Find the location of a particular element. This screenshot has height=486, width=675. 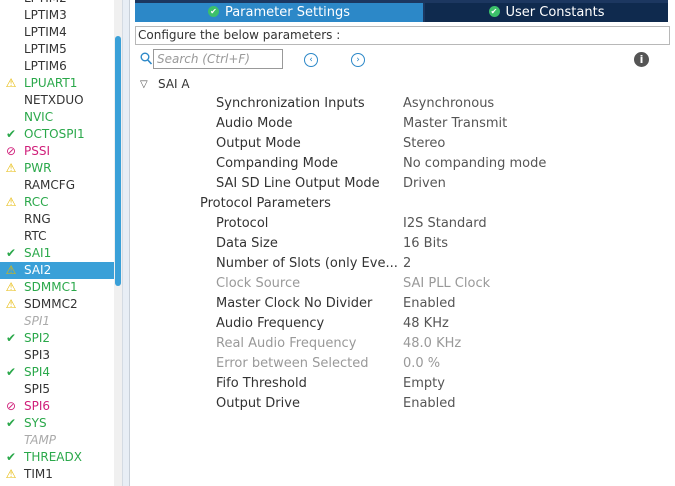

peripheral-label: RTC is located at coordinates (35, 236).